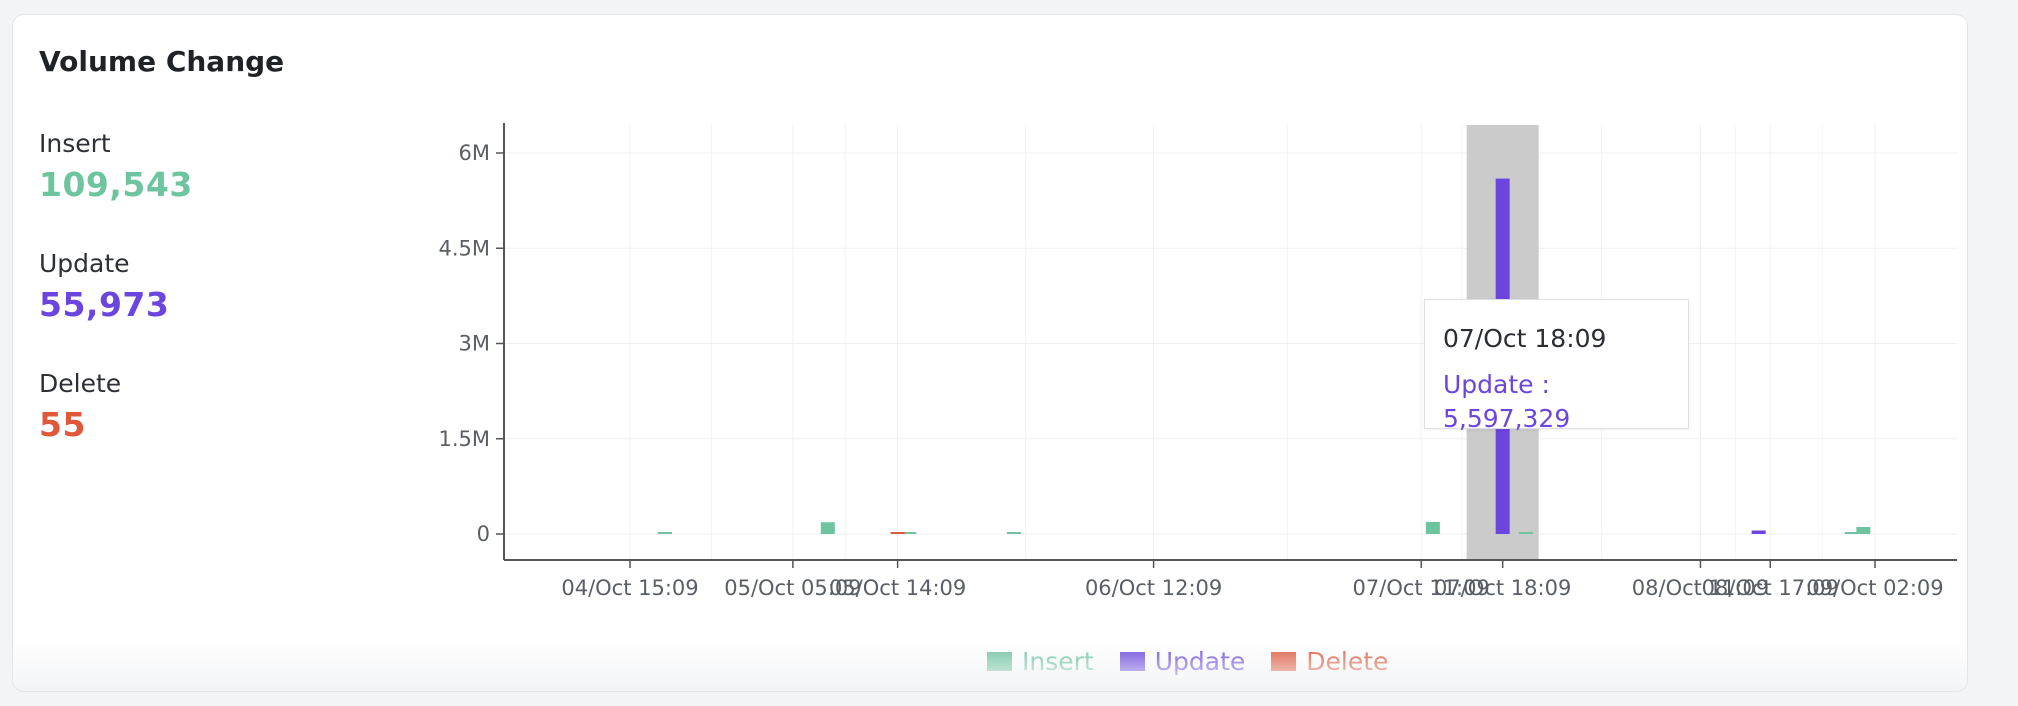  What do you see at coordinates (1507, 418) in the screenshot?
I see `tooltip-series-value: 5,597,329` at bounding box center [1507, 418].